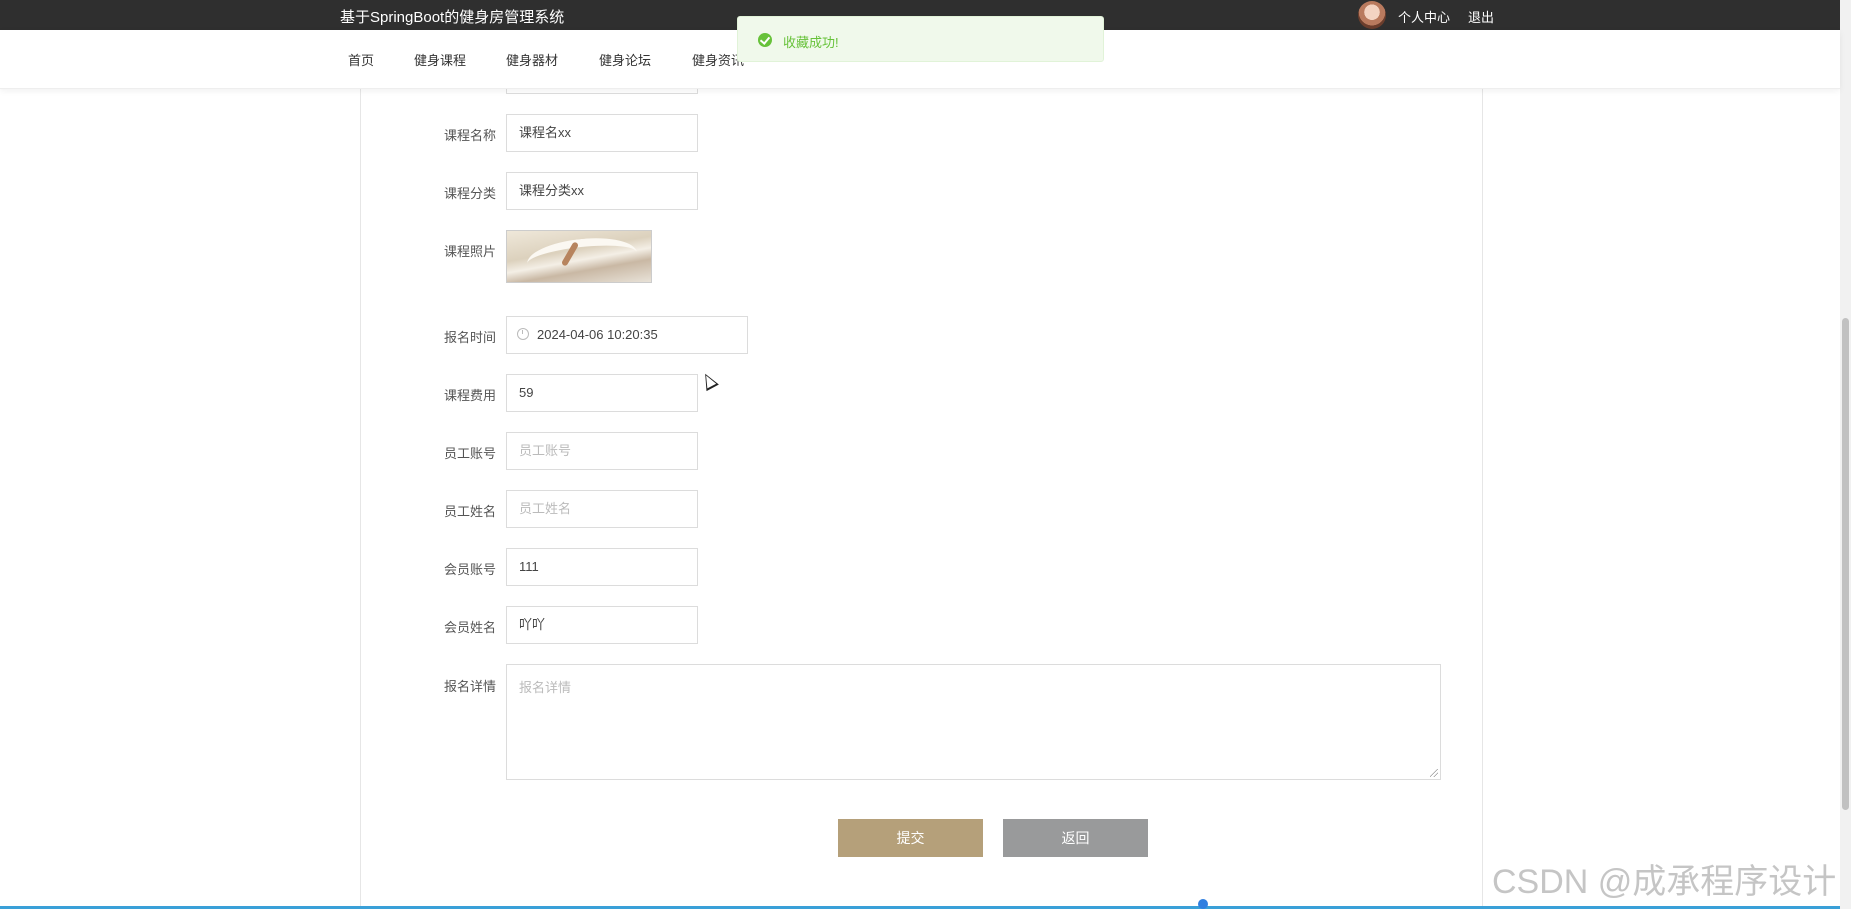 The width and height of the screenshot is (1851, 909). I want to click on nav-item-courses: 健身课程, so click(440, 59).